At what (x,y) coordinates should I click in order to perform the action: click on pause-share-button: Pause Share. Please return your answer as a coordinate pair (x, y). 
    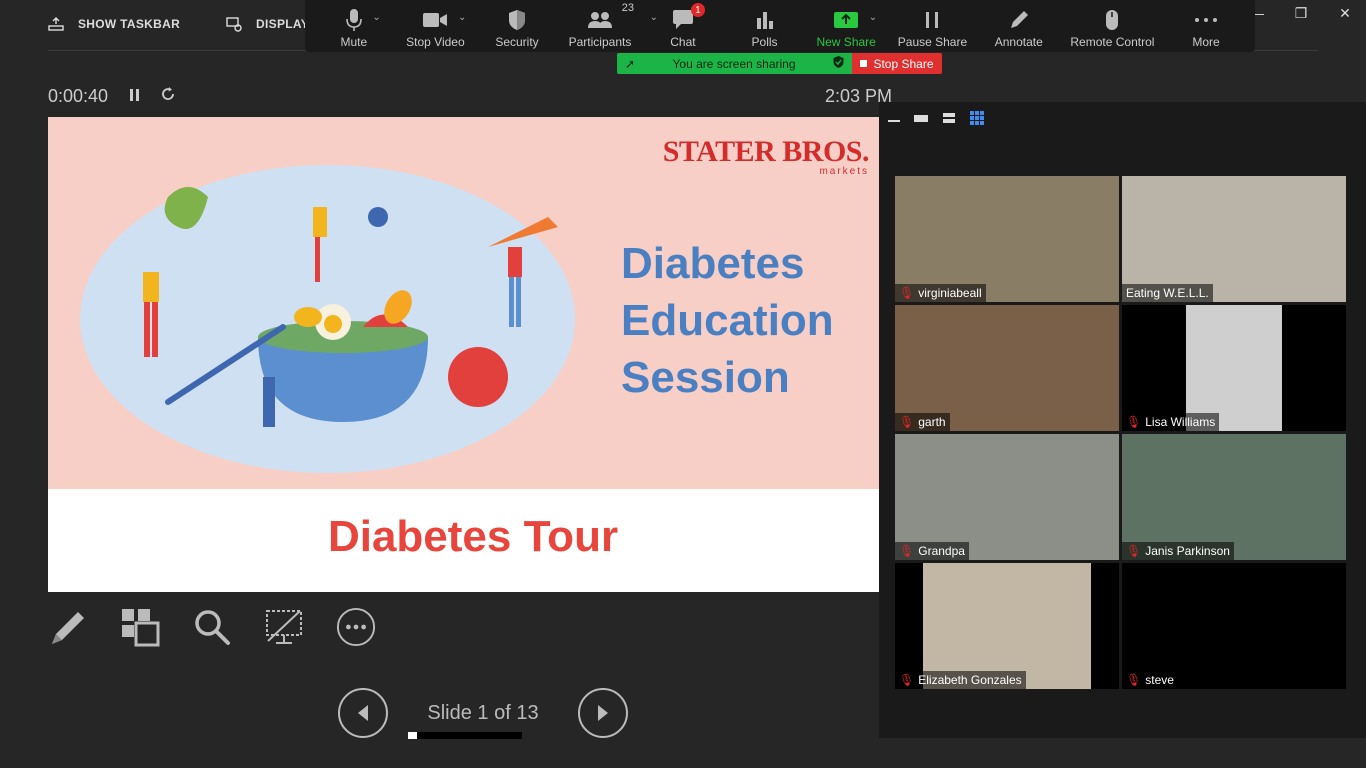
    Looking at the image, I should click on (932, 27).